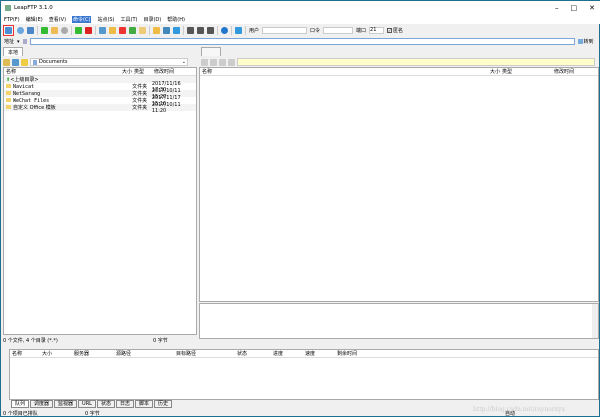  I want to click on remove-icon, so click(54, 30).